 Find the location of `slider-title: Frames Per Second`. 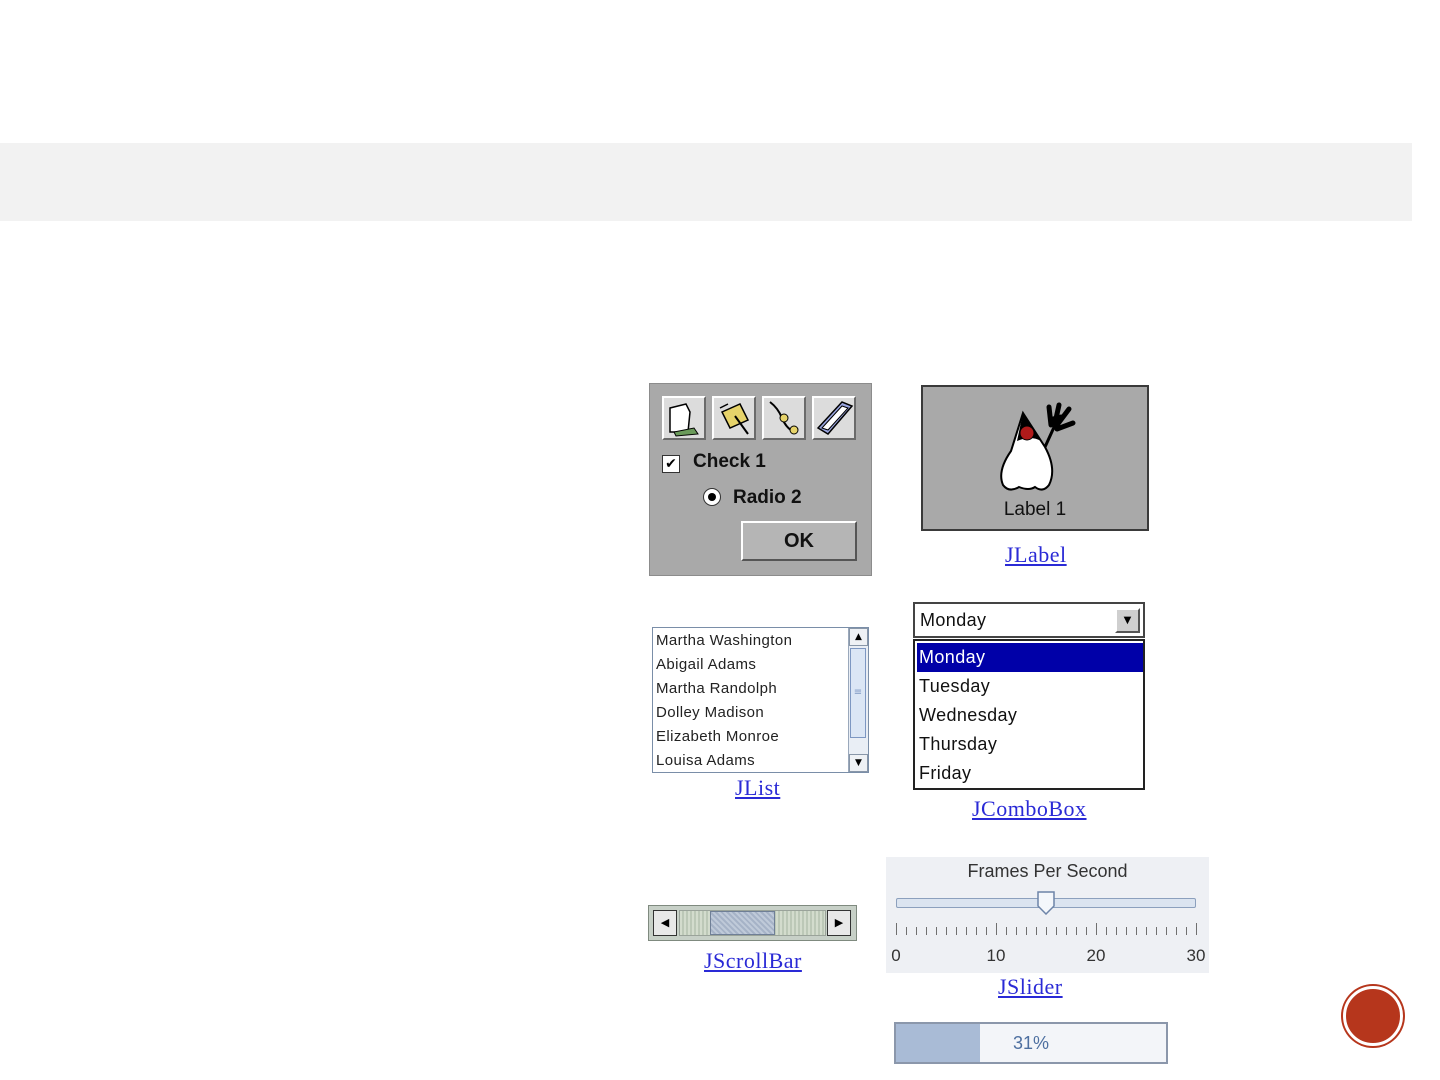

slider-title: Frames Per Second is located at coordinates (1047, 871).